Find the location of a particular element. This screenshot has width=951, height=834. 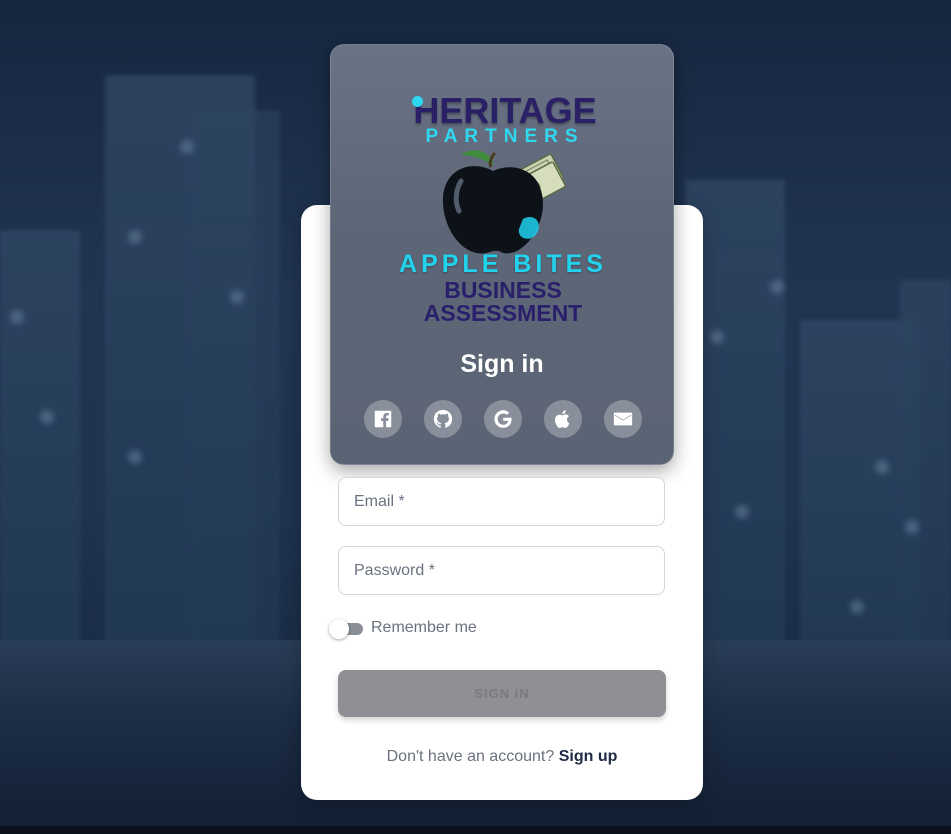

logo-heritage-text: HERITAGE is located at coordinates (505, 110).